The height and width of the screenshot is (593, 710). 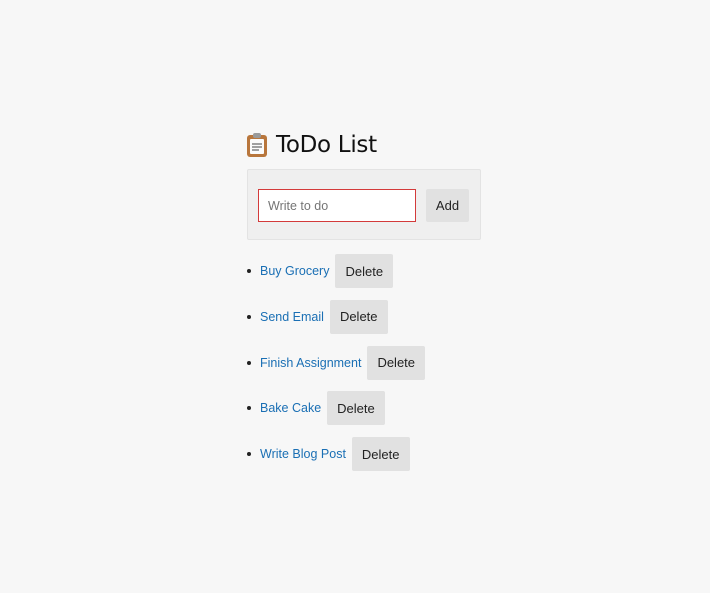 I want to click on page-title: ToDo List, so click(x=367, y=145).